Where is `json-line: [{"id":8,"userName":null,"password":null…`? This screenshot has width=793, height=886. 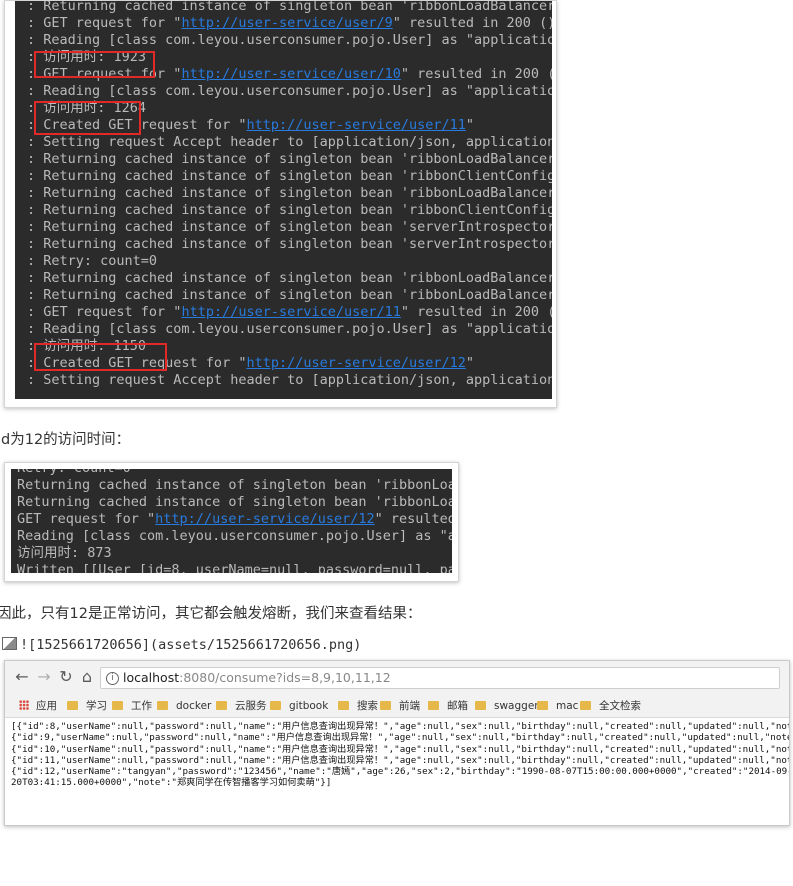 json-line: [{"id":8,"userName":null,"password":null… is located at coordinates (400, 726).